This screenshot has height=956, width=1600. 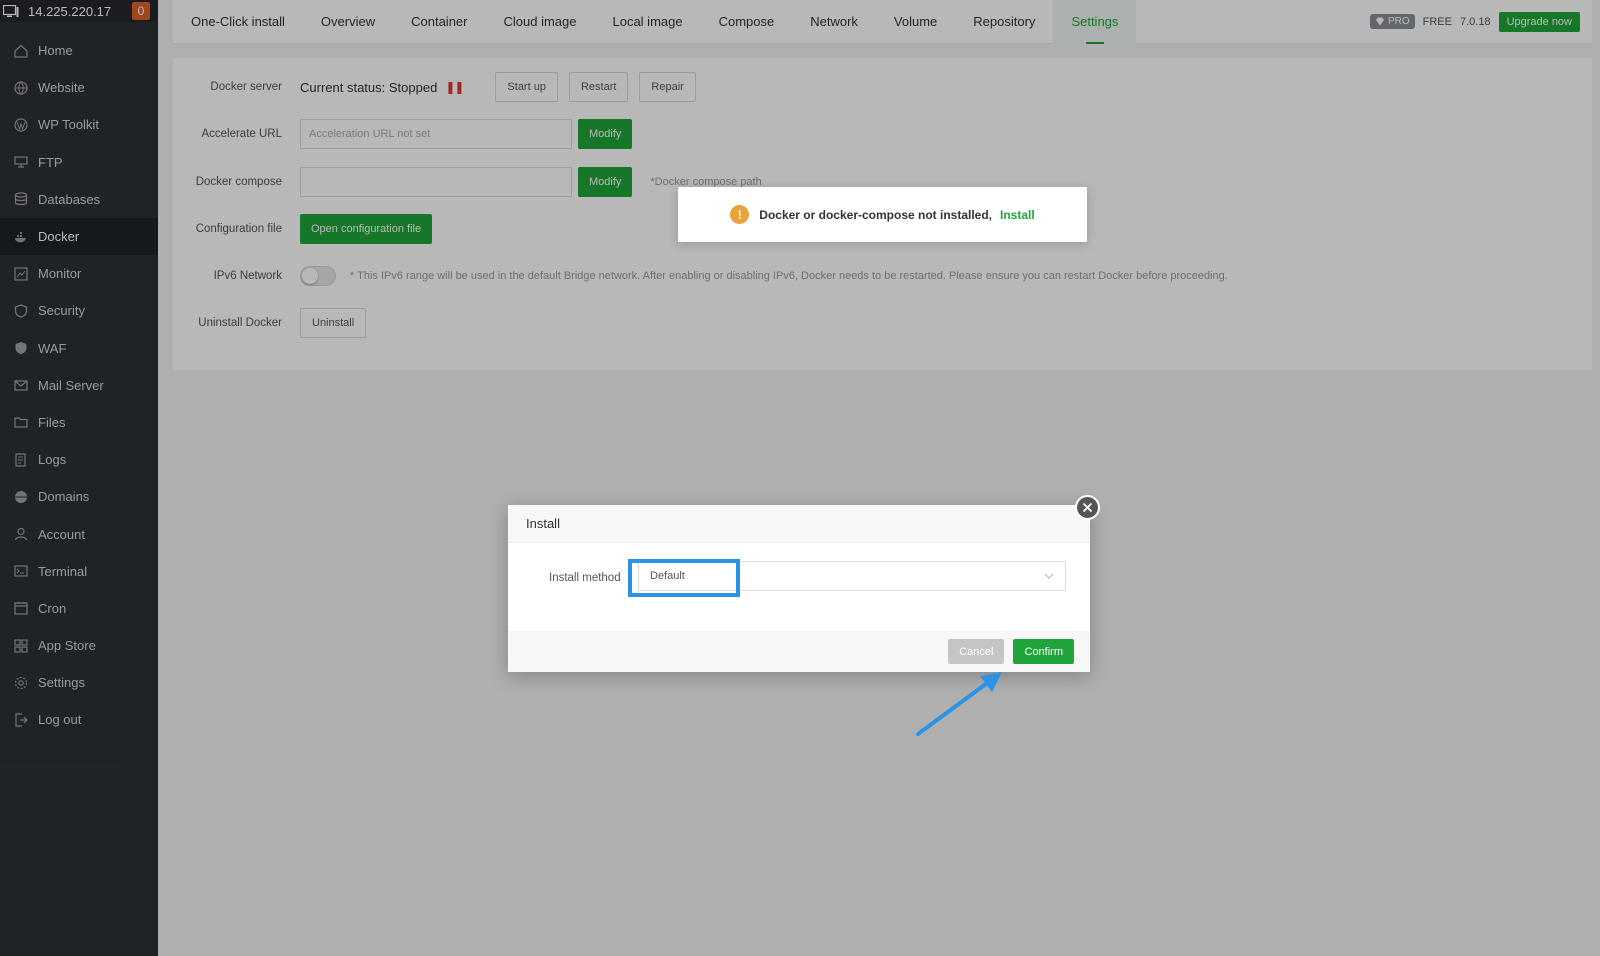 I want to click on modal-close-button, so click(x=1087, y=507).